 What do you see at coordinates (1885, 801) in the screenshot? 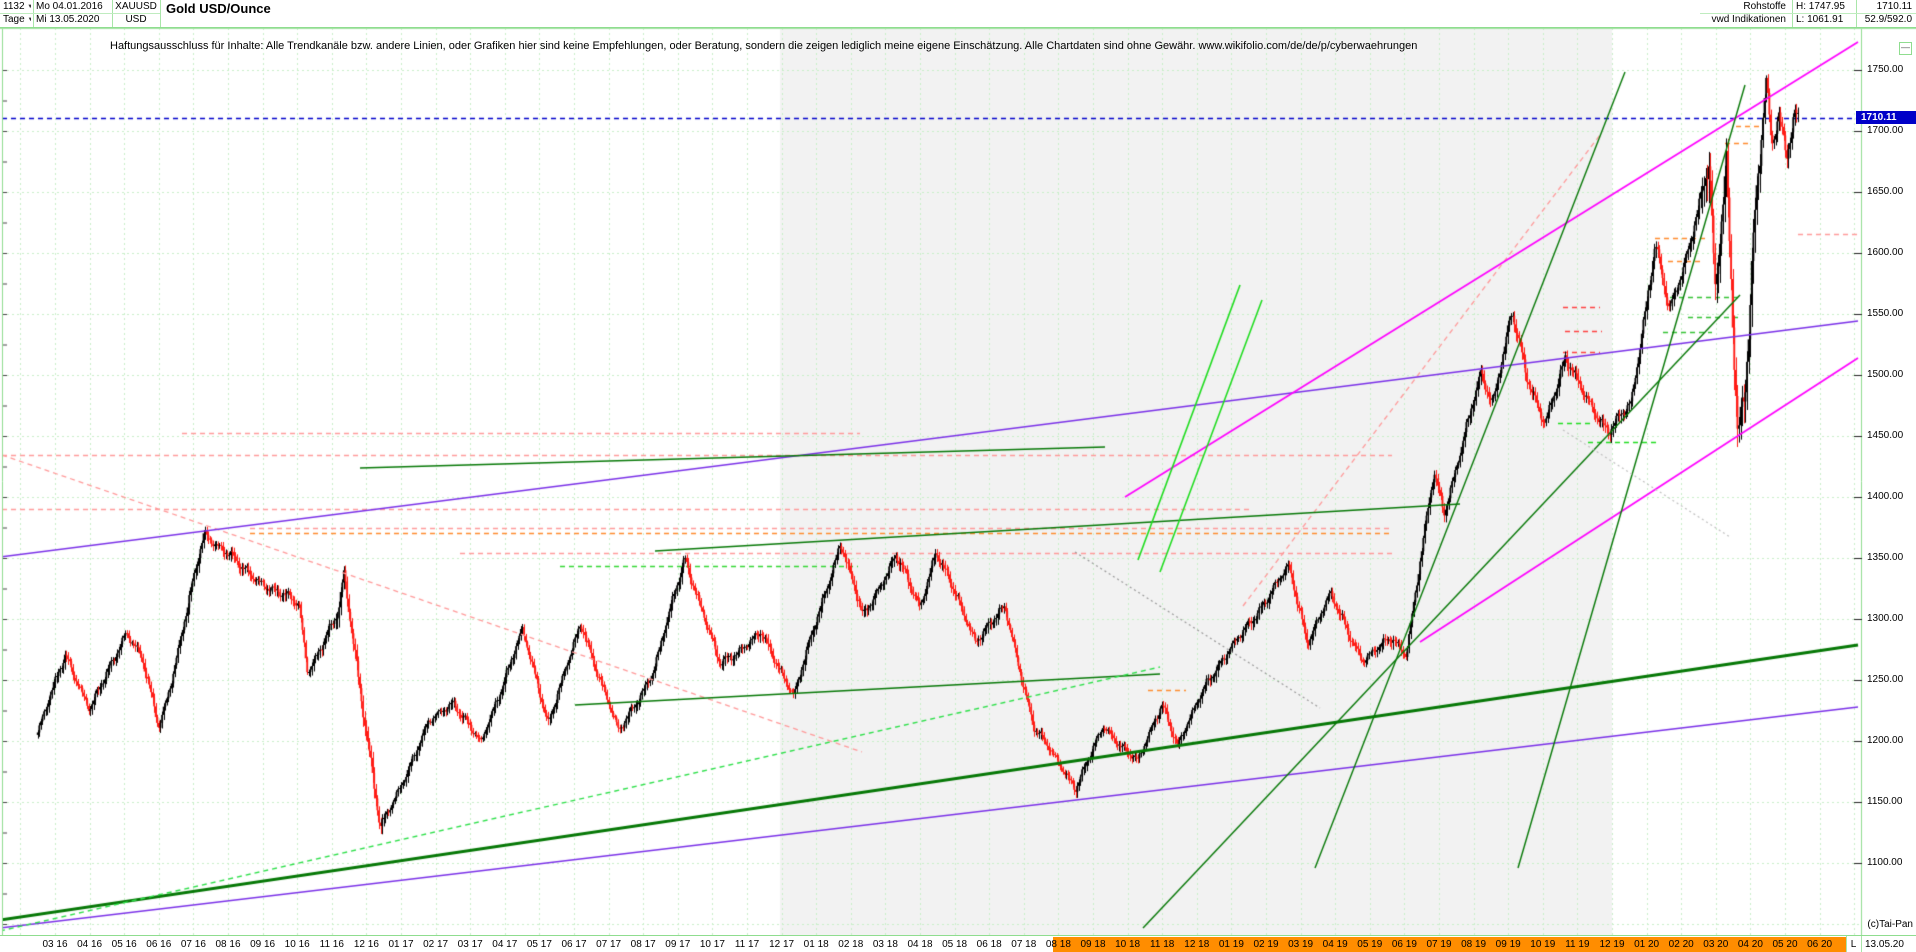
I see `price-tick-label: 1150.00` at bounding box center [1885, 801].